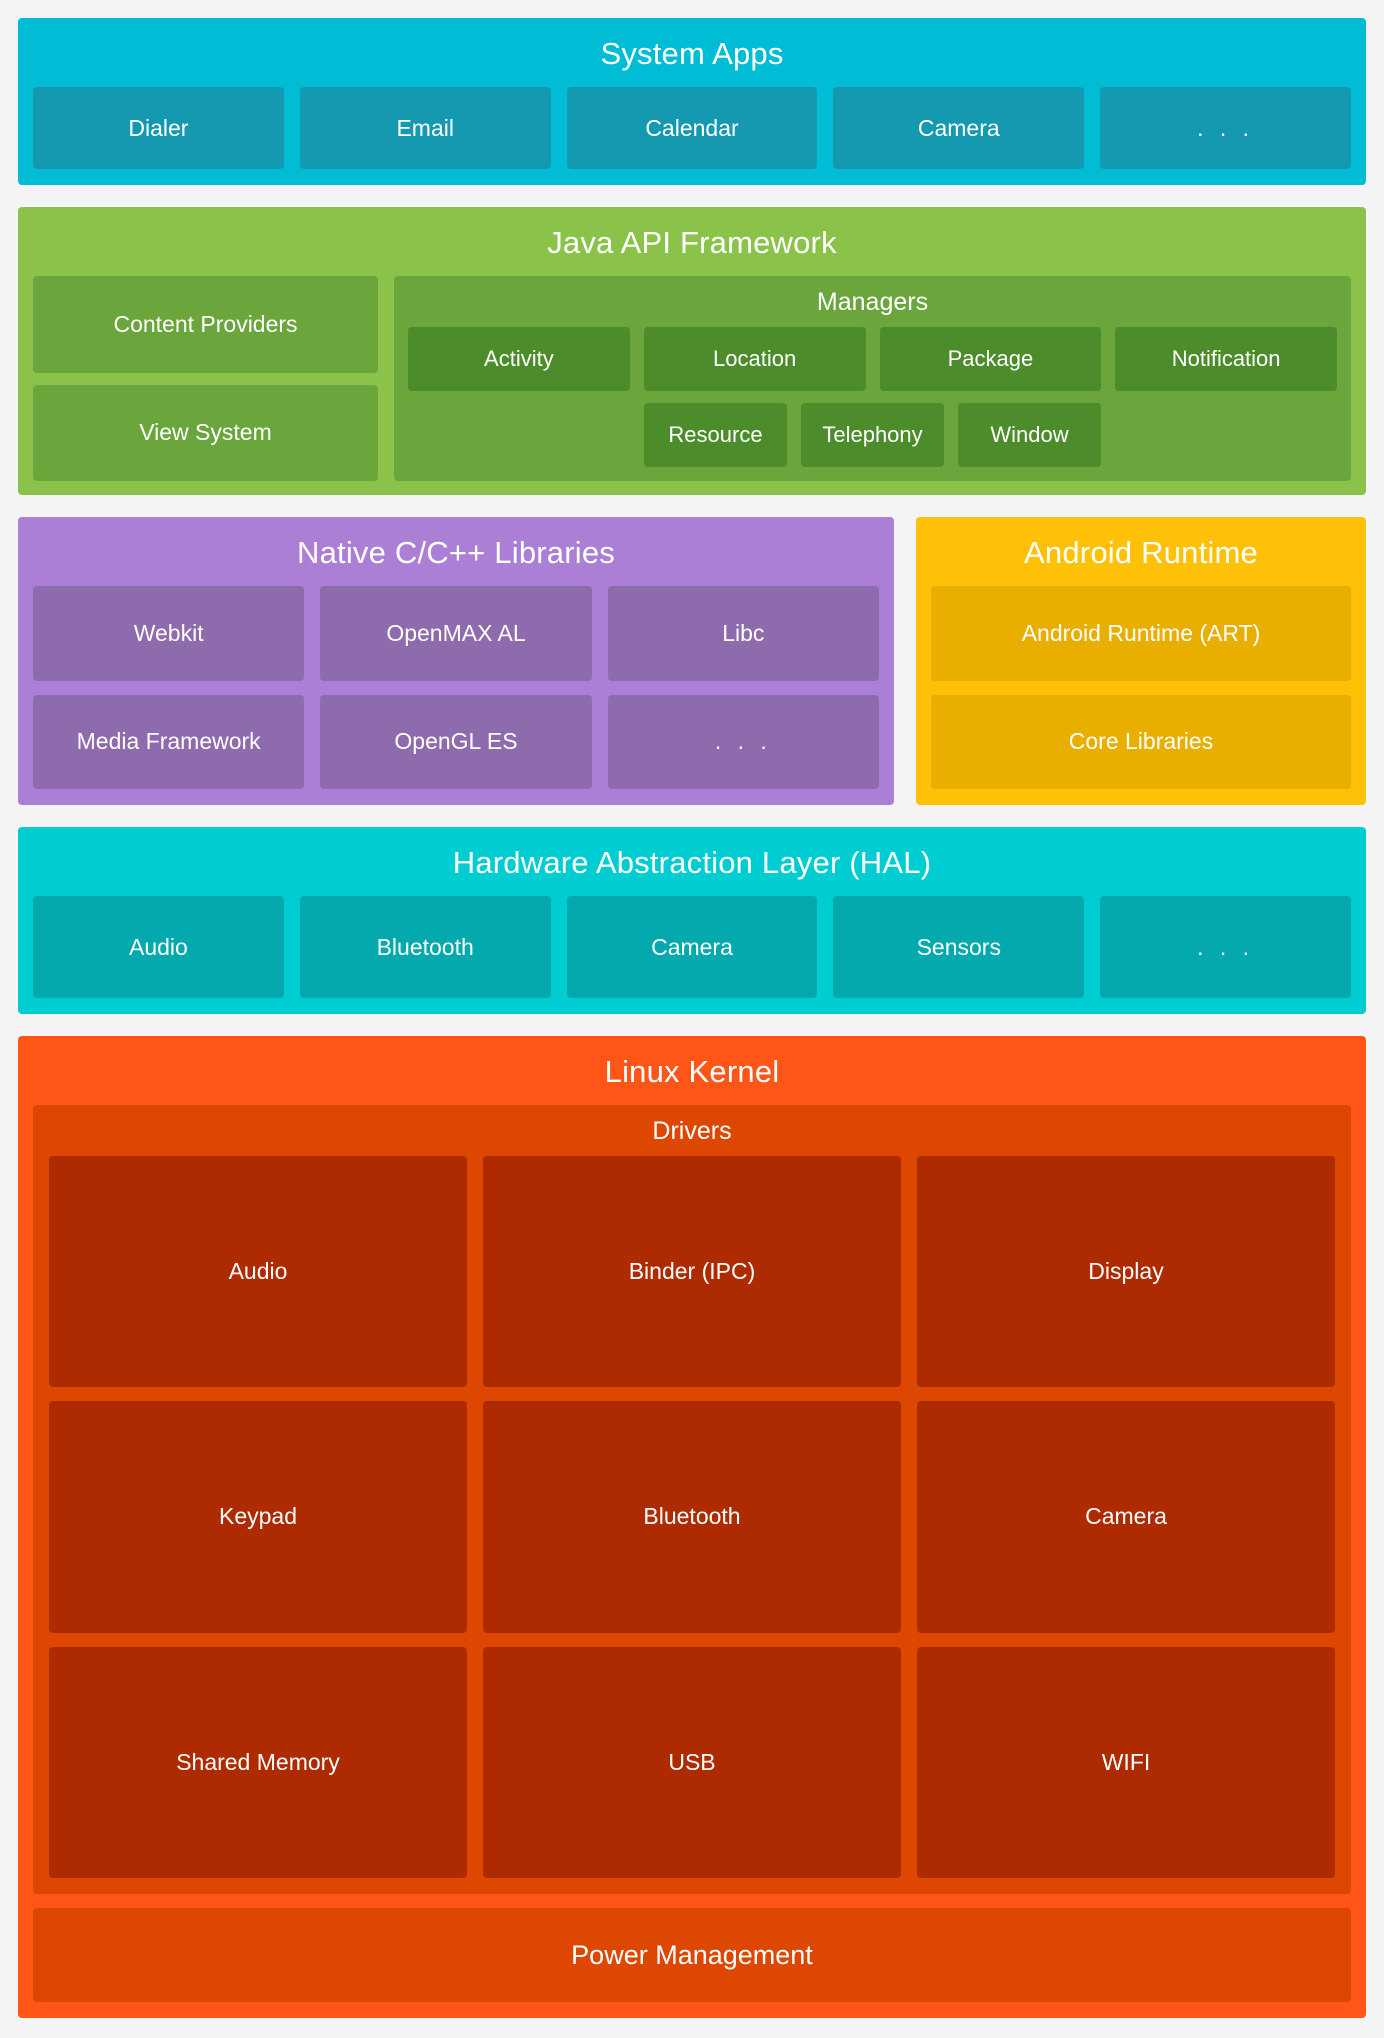 This screenshot has width=1384, height=2038. I want to click on native-card-openmax-al: OpenMAX AL, so click(456, 633).